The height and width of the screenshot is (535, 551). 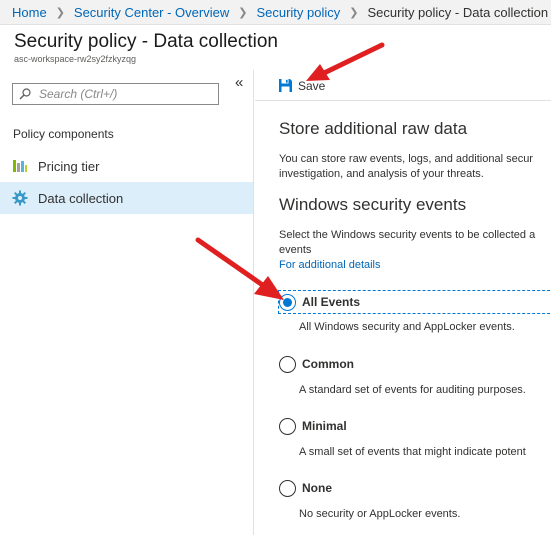 I want to click on radio-label: Common, so click(x=328, y=364).